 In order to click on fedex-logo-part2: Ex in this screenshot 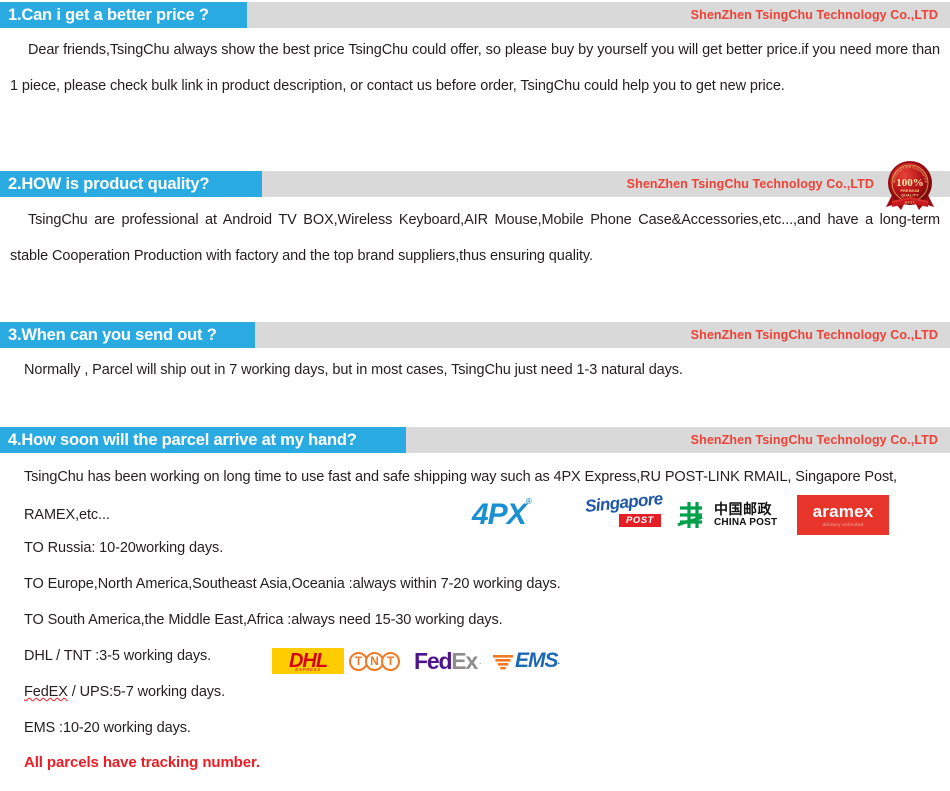, I will do `click(464, 660)`.